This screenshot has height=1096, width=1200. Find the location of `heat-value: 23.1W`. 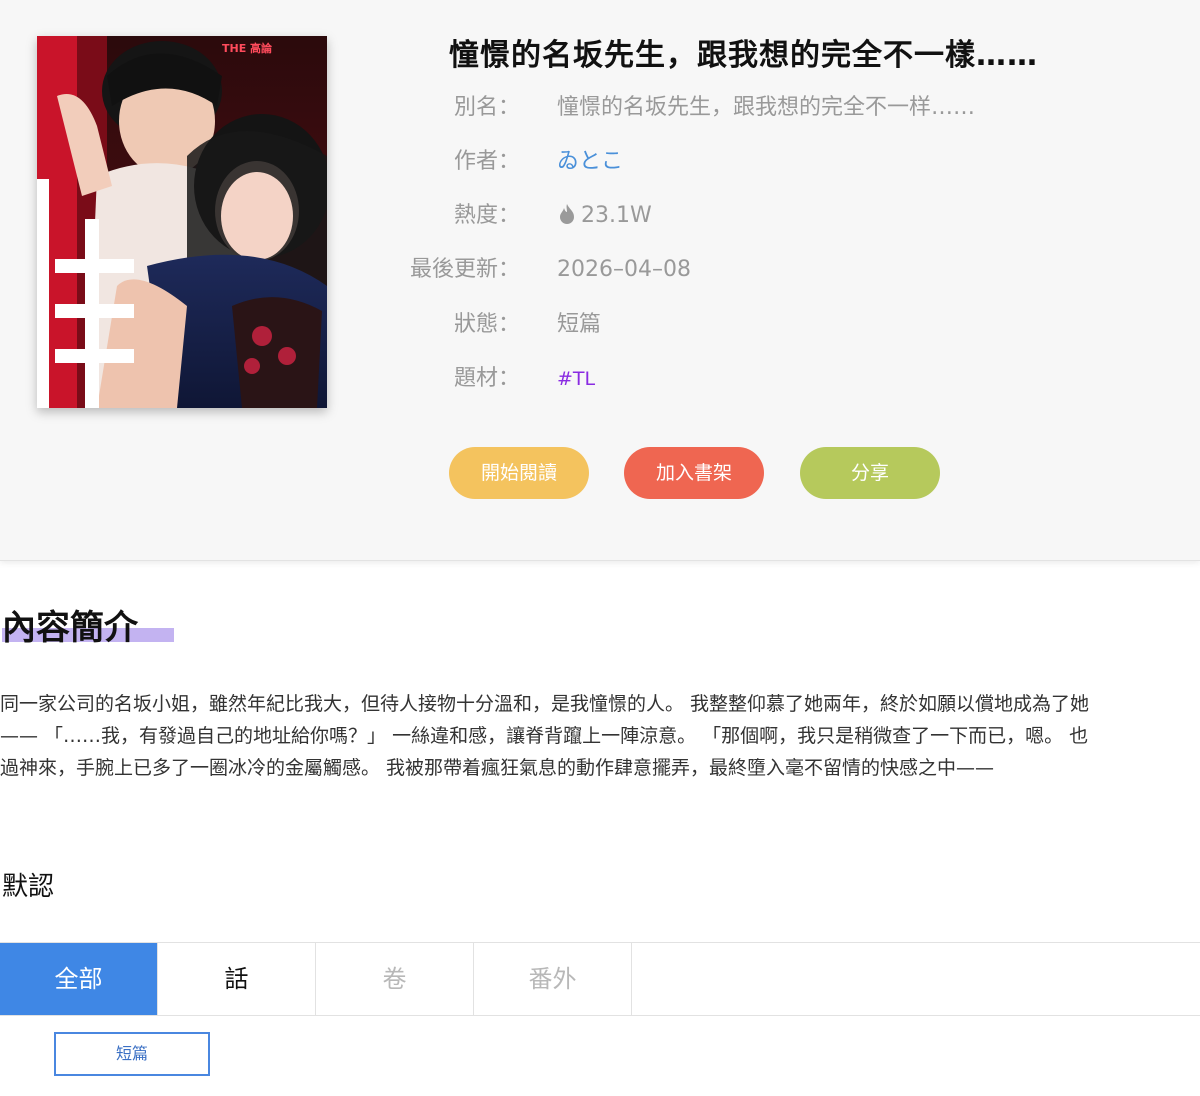

heat-value: 23.1W is located at coordinates (616, 215).